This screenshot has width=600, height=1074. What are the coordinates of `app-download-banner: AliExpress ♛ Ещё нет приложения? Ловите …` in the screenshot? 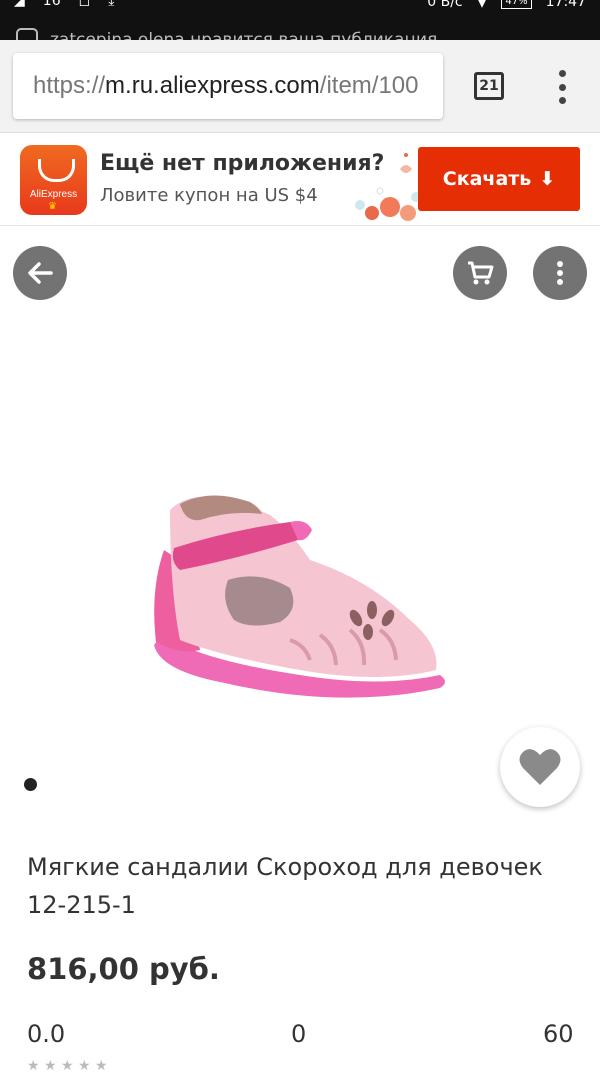 It's located at (300, 179).